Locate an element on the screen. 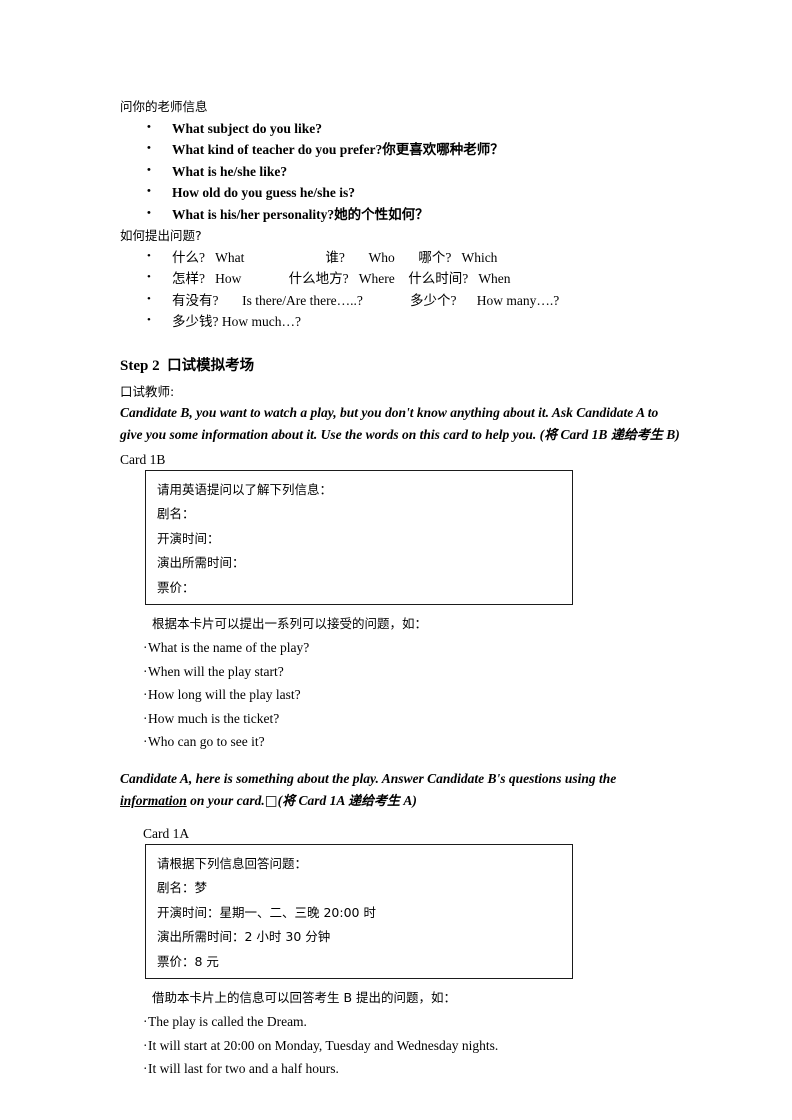  card-1b-row: 演出所需时间： is located at coordinates (201, 562).